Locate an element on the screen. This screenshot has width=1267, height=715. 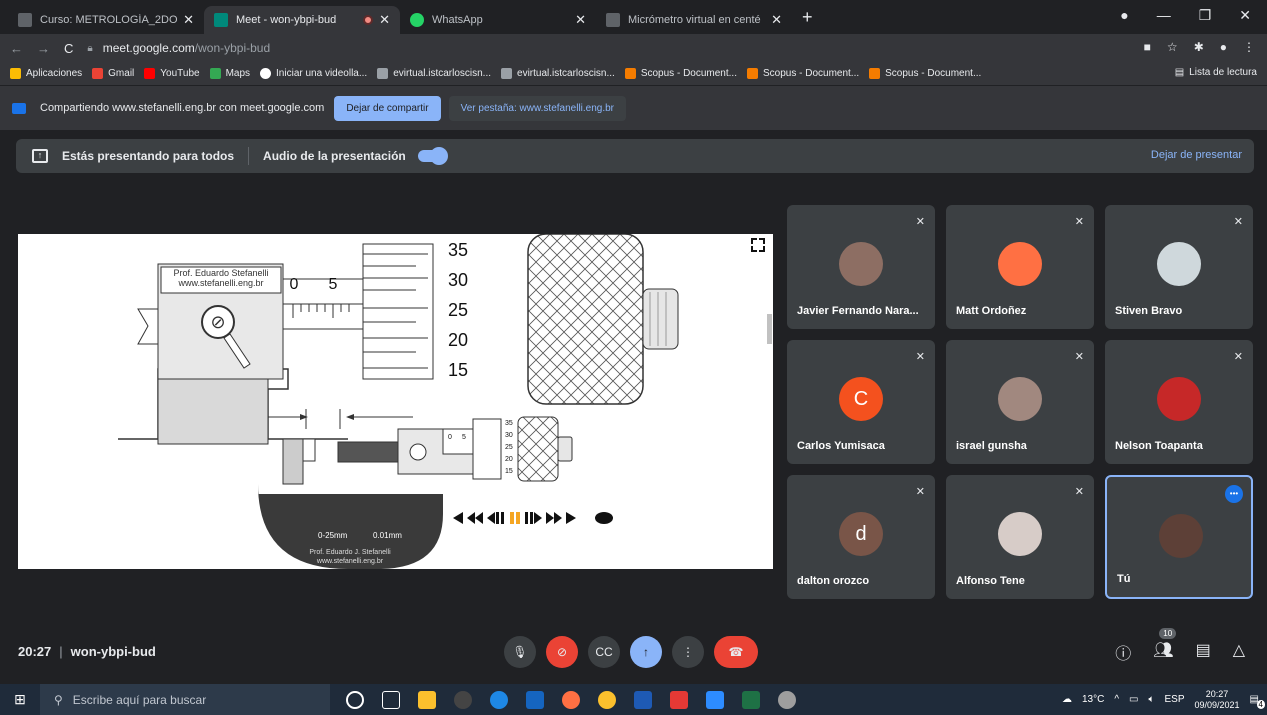
self-tile: ••• Tú is located at coordinates (1179, 537).